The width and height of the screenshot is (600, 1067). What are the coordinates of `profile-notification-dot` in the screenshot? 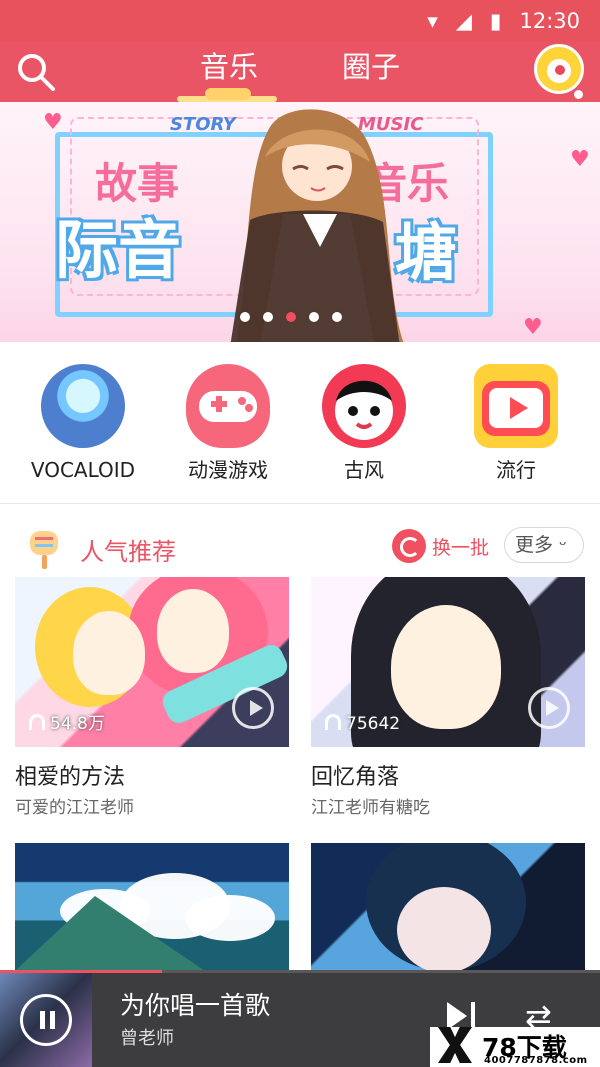 It's located at (578, 94).